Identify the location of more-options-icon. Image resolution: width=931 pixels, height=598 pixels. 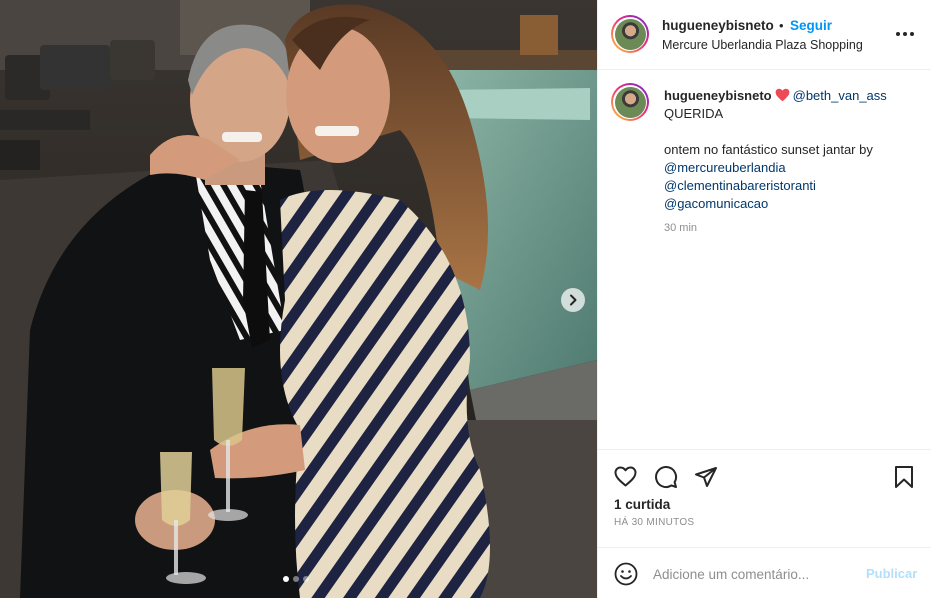
(905, 34).